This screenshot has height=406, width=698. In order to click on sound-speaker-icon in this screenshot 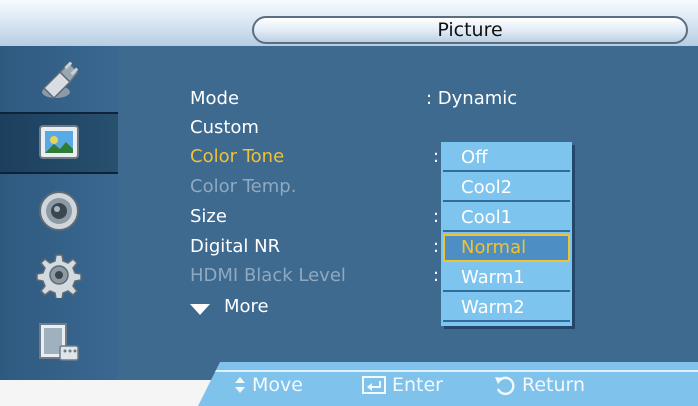, I will do `click(59, 211)`.